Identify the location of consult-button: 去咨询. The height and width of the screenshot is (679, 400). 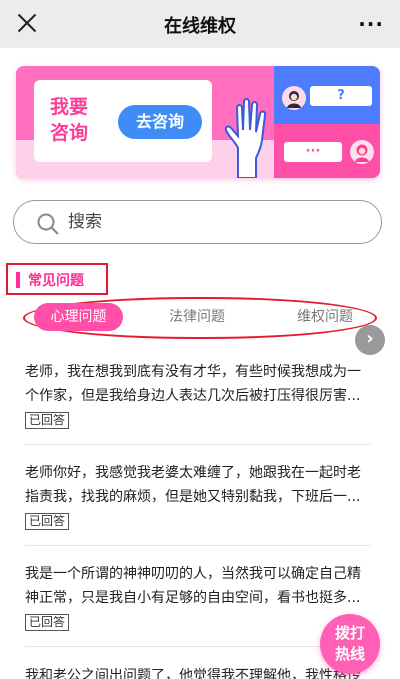
(160, 122).